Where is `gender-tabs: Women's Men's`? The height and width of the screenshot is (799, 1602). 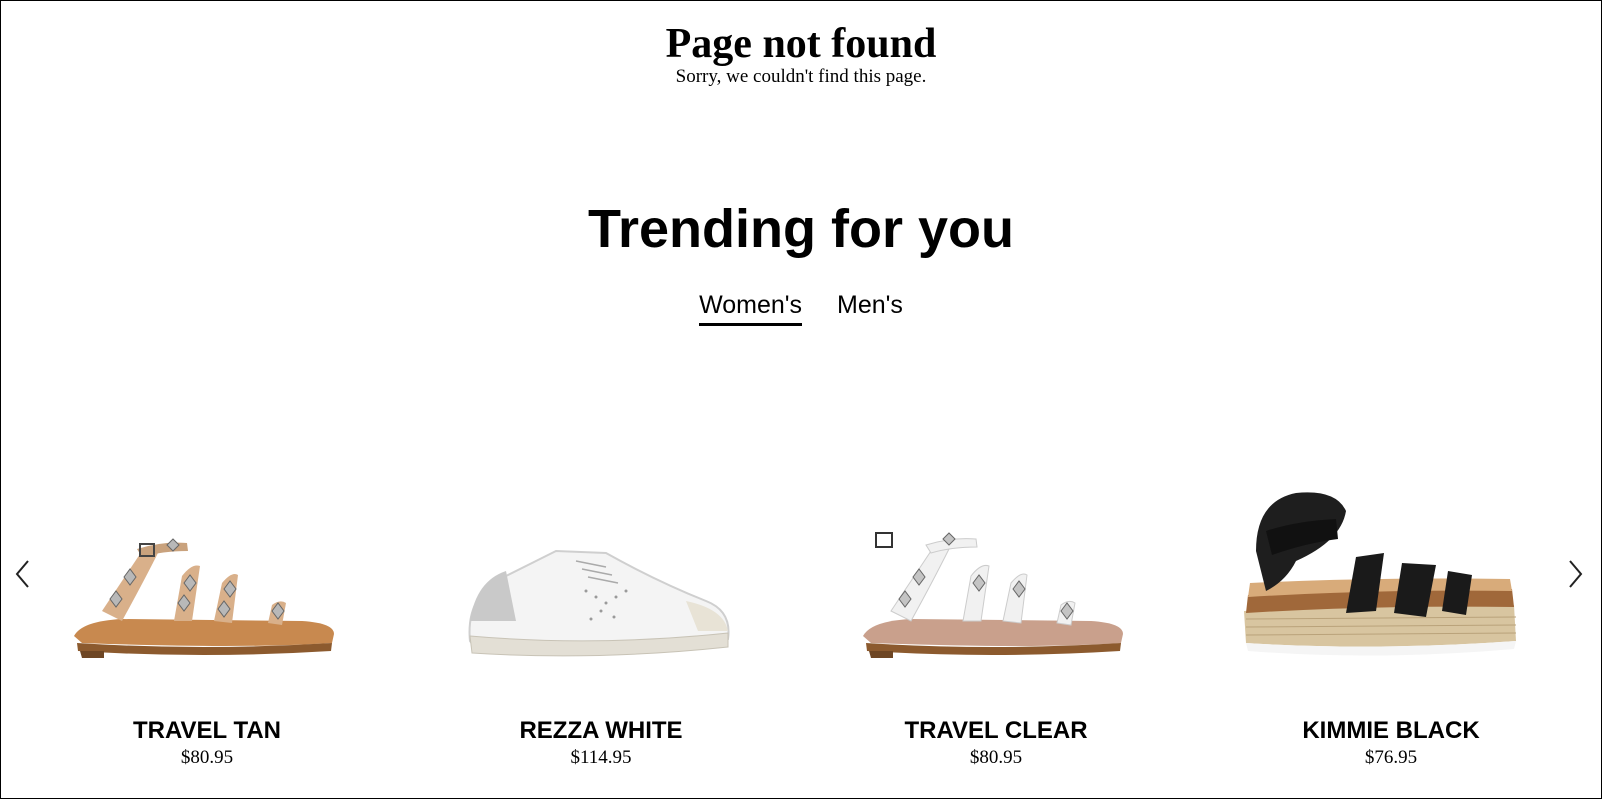
gender-tabs: Women's Men's is located at coordinates (801, 307).